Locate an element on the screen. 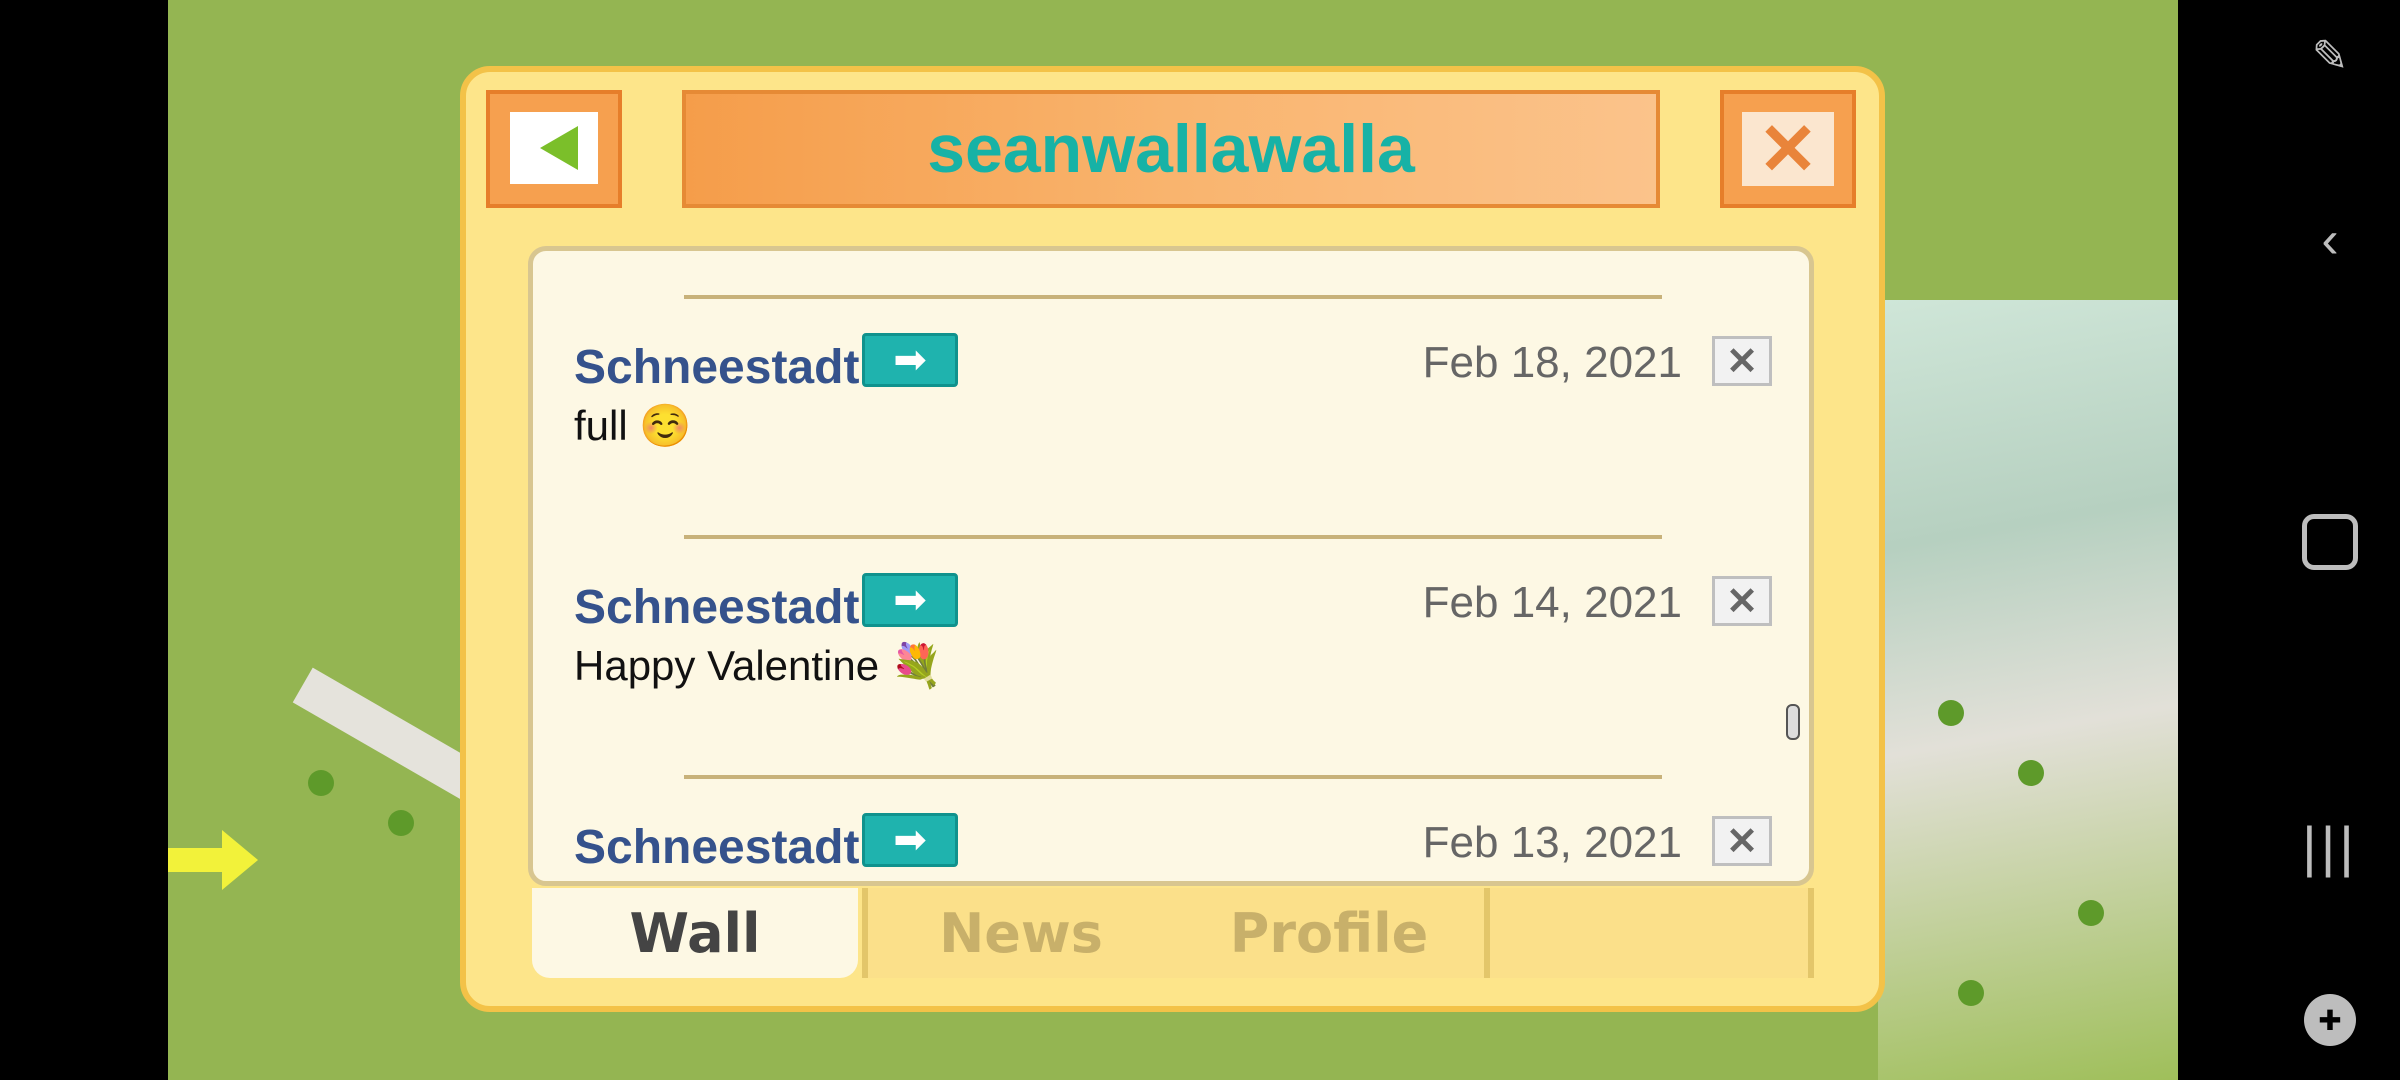  tab-news: News is located at coordinates (1021, 933).